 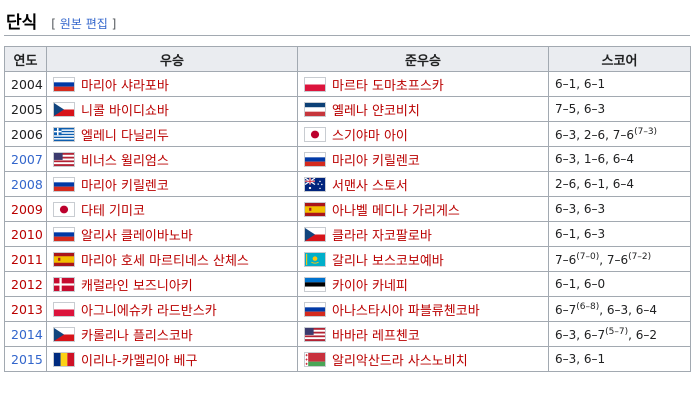 What do you see at coordinates (400, 361) in the screenshot?
I see `runner-up-link: 알리악산드라 사스노비치` at bounding box center [400, 361].